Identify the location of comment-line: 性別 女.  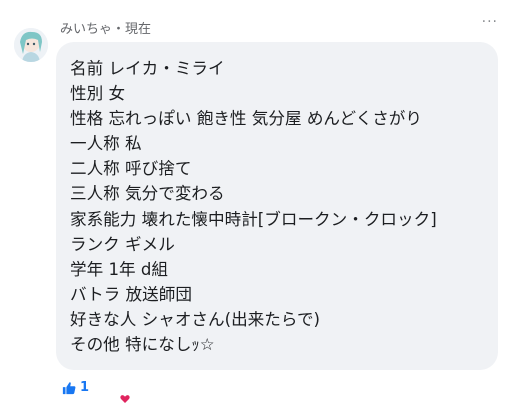
(98, 94).